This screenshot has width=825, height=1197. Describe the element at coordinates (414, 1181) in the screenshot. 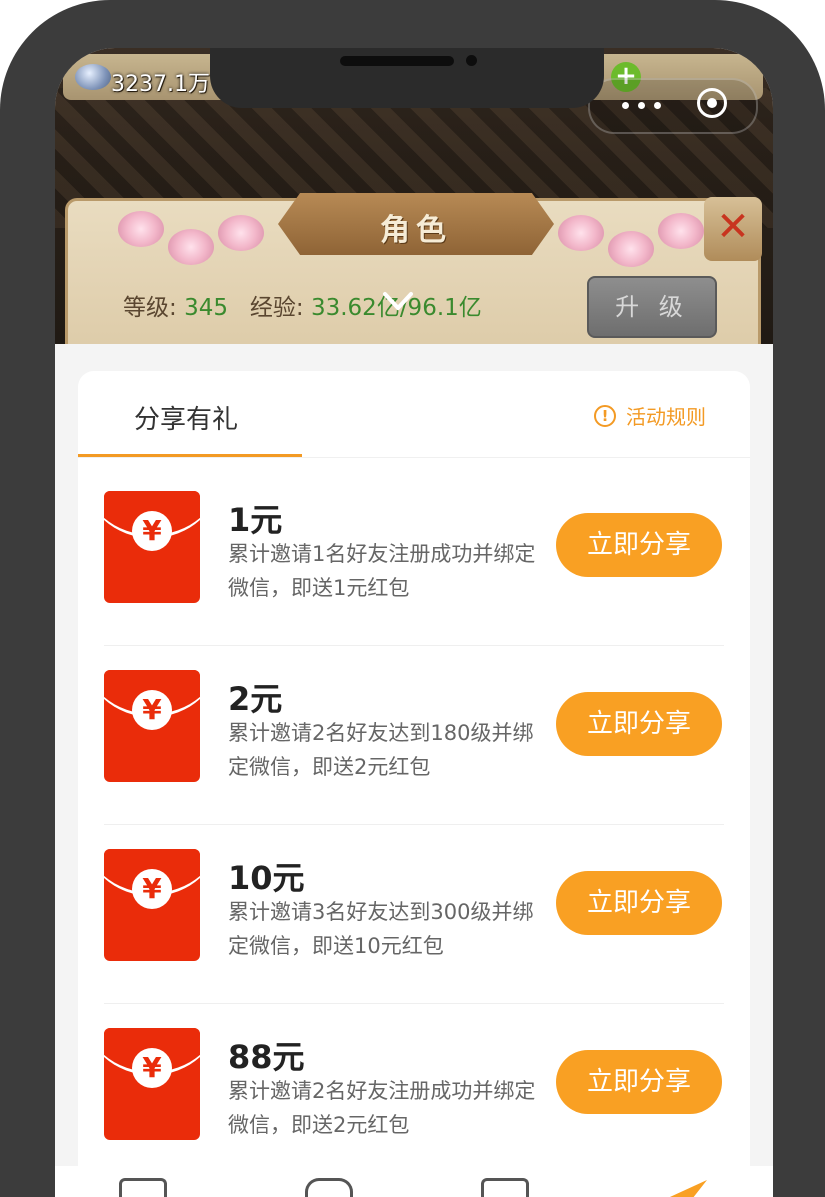

I see `bottom-navigation` at that location.